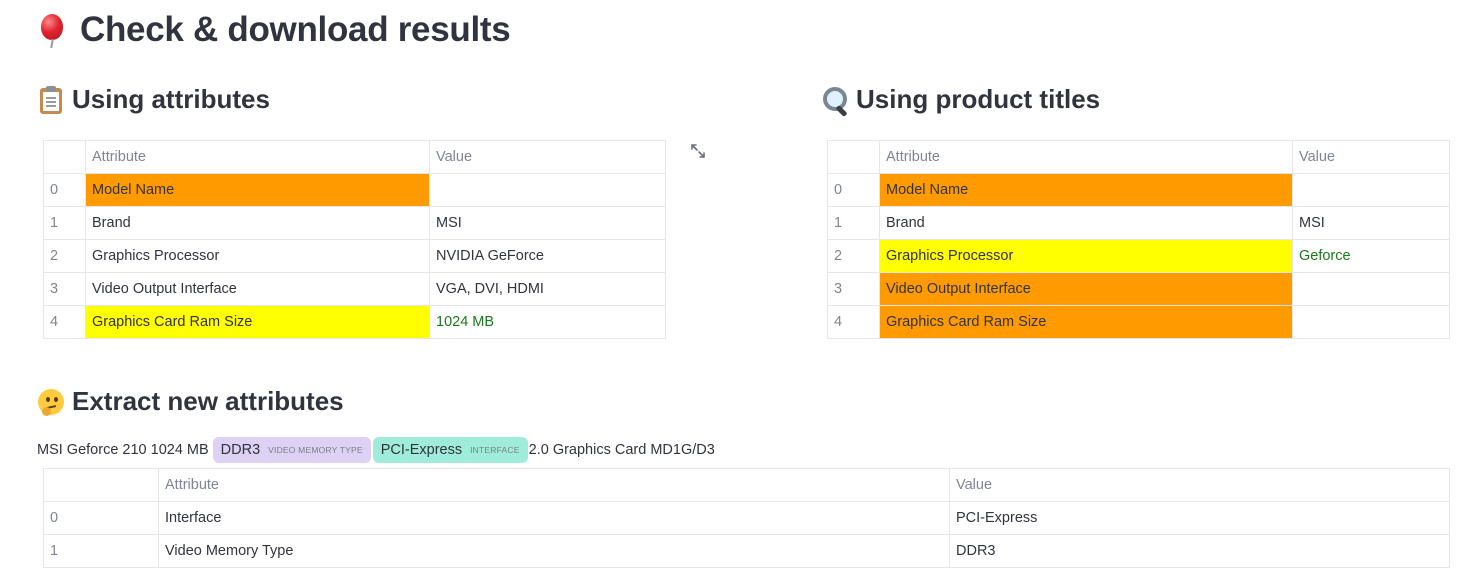  I want to click on clipboard-icon, so click(51, 100).